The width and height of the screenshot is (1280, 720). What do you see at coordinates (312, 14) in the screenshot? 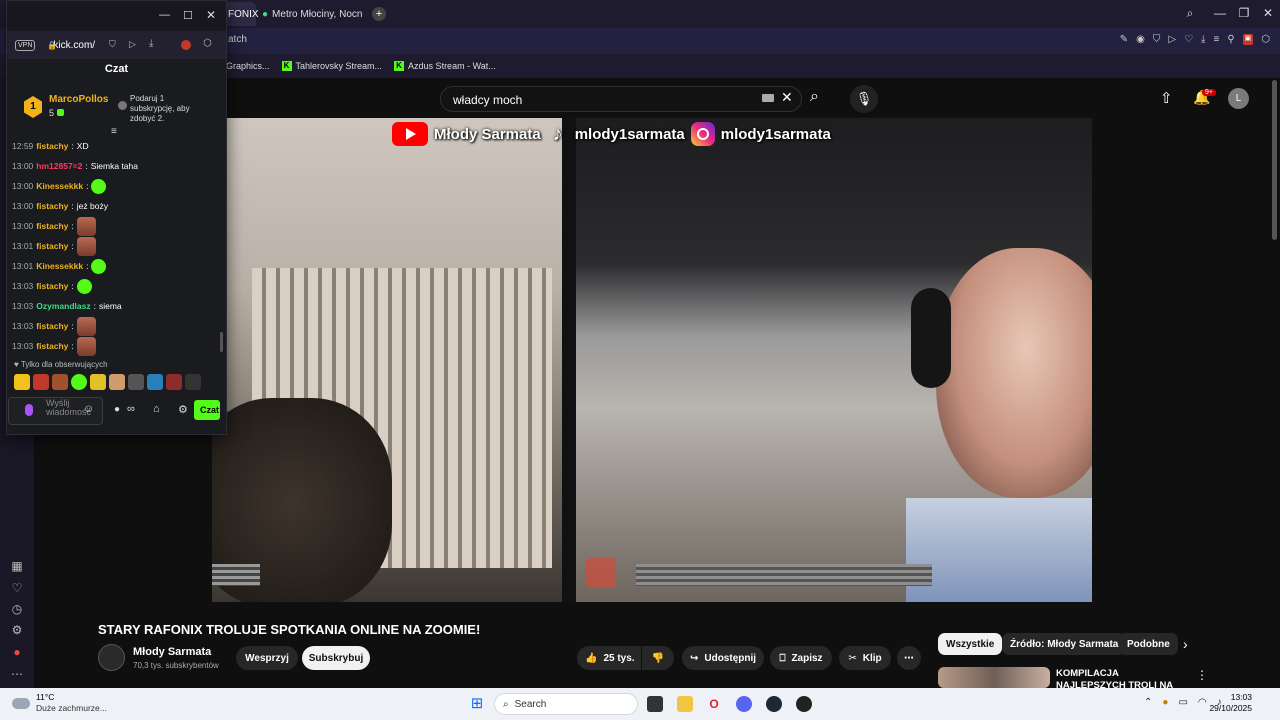
I see `tab-metro: ● Metro Młociny, Nocnicko` at bounding box center [312, 14].